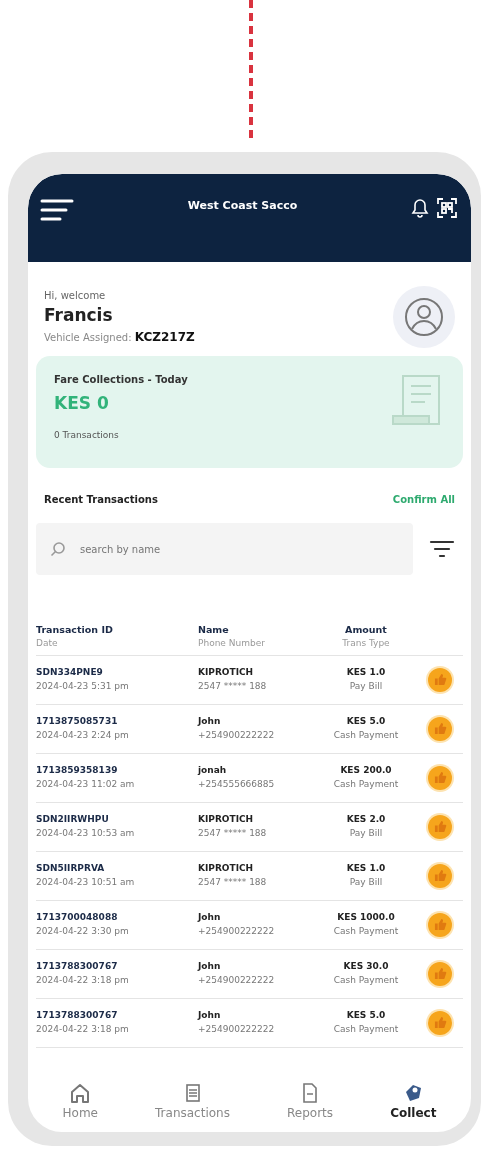 The width and height of the screenshot is (487, 1154). Describe the element at coordinates (366, 630) in the screenshot. I see `column-header: Amount` at that location.